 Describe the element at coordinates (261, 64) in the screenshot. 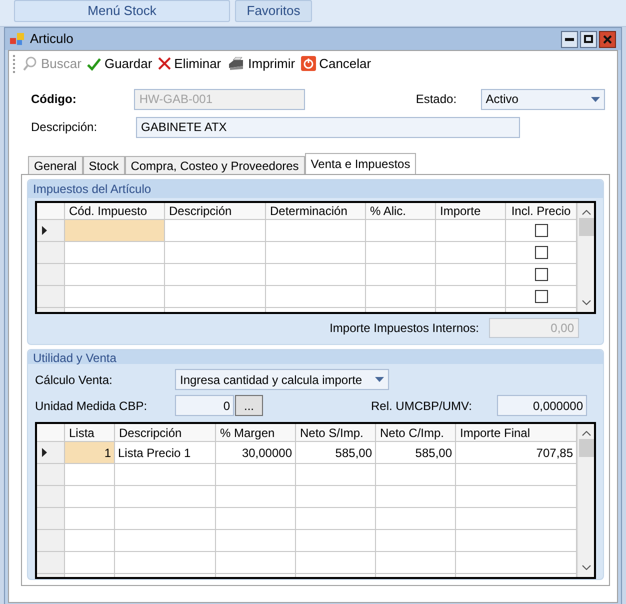

I see `toolbar-button: Imprimir` at that location.